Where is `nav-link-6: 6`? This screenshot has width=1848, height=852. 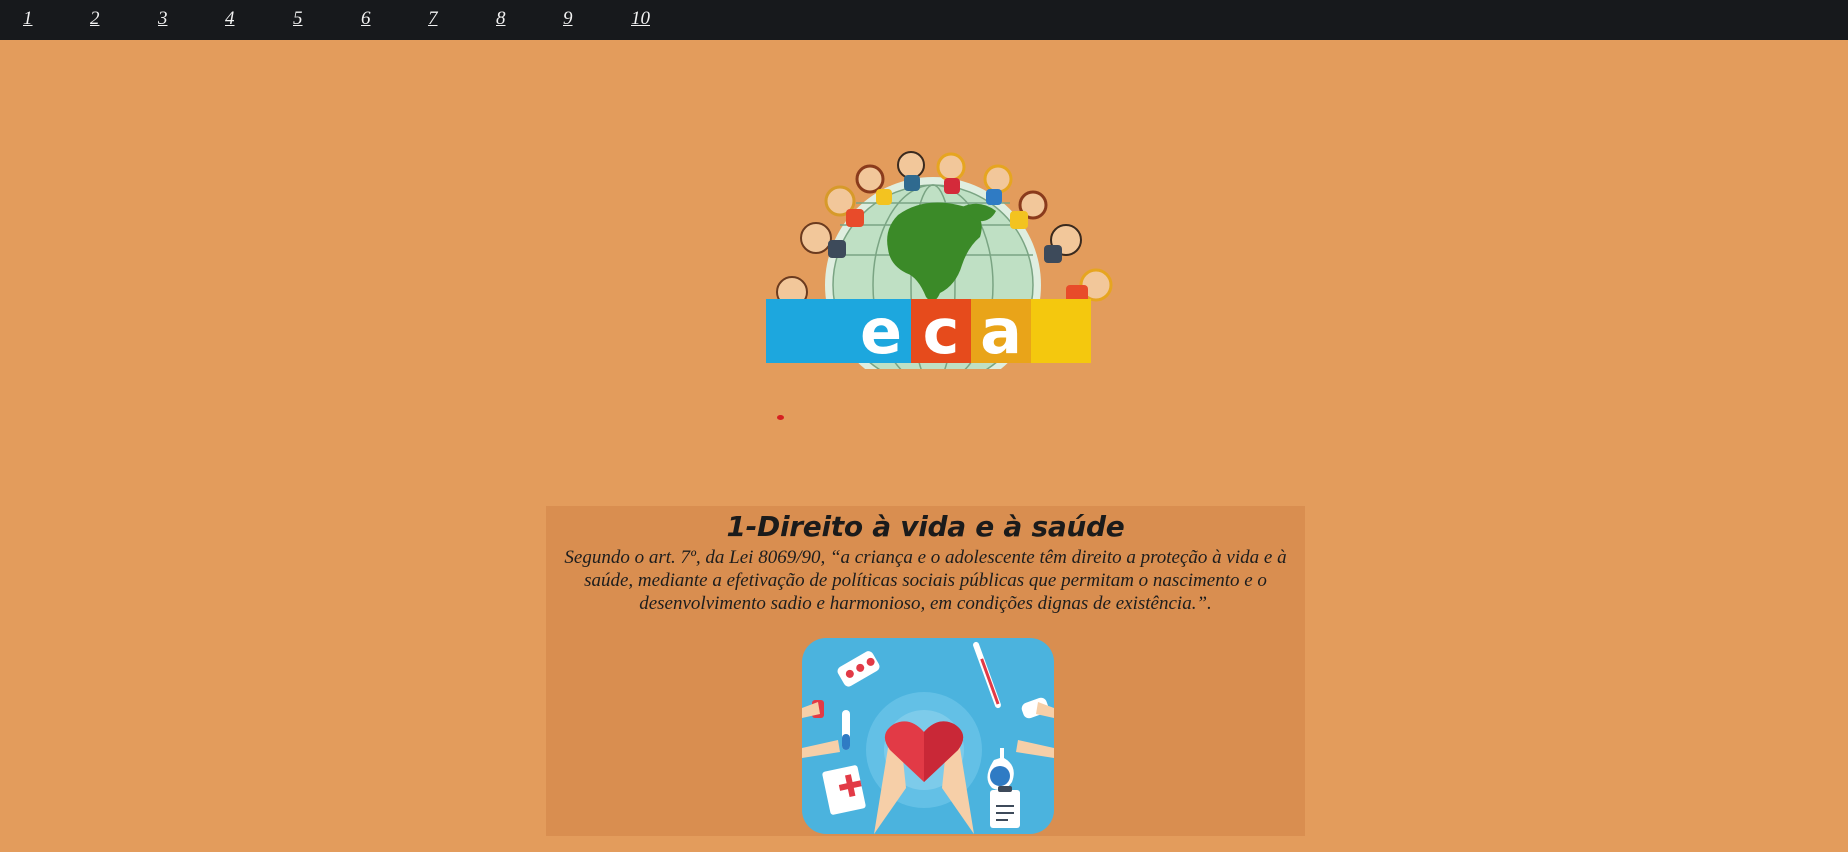 nav-link-6: 6 is located at coordinates (366, 19).